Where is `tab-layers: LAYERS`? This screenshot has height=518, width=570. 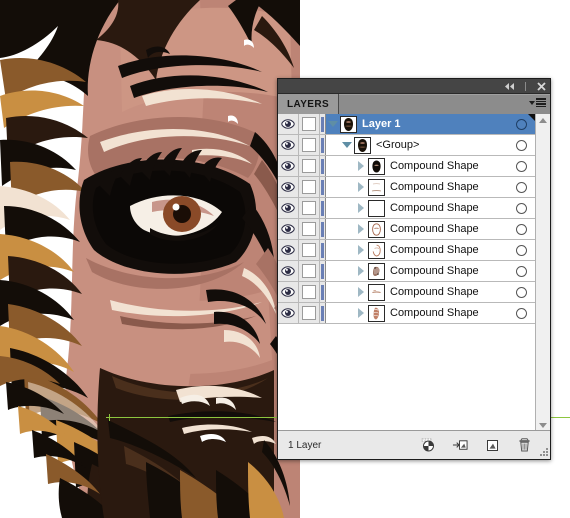
tab-layers: LAYERS is located at coordinates (309, 104).